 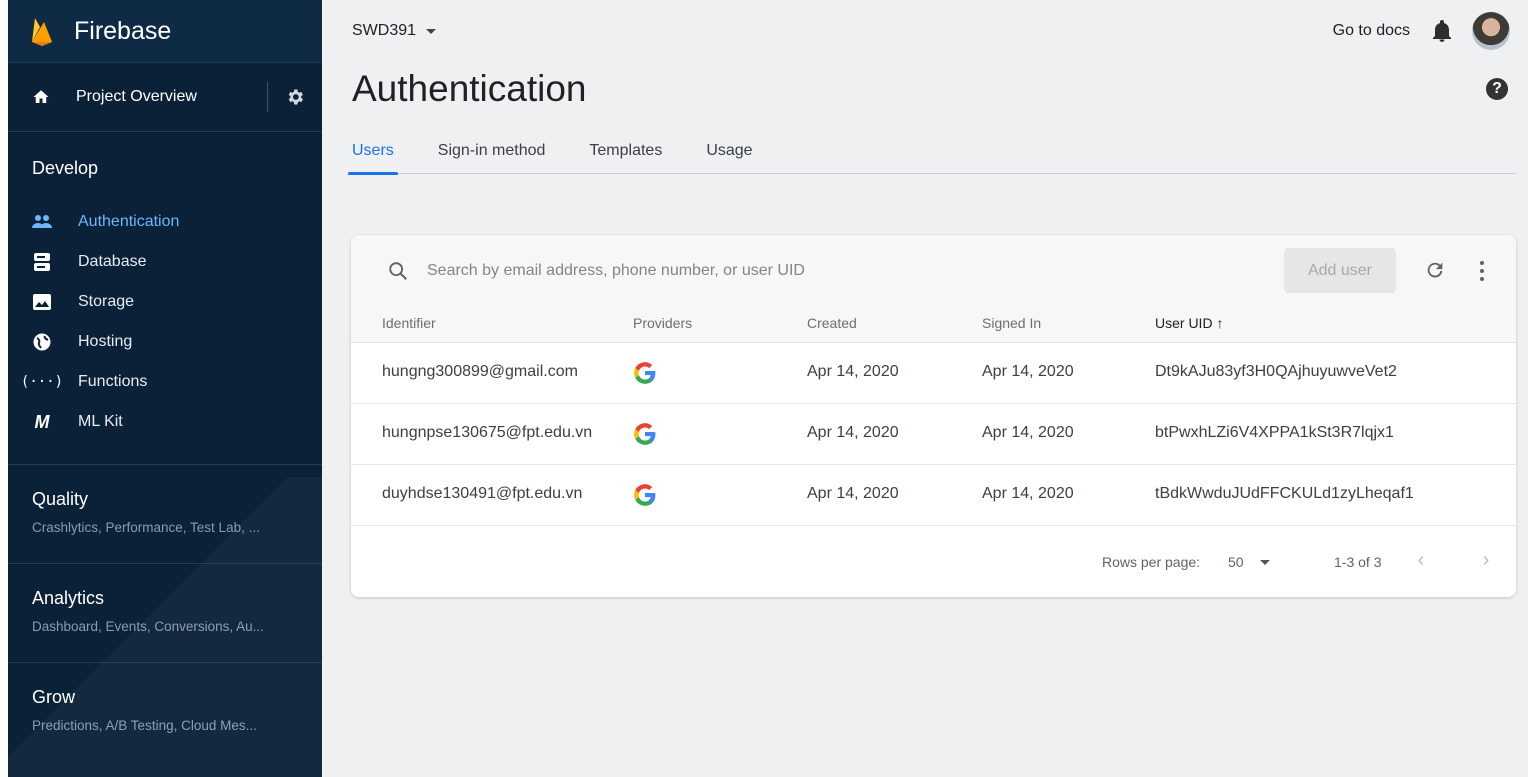 What do you see at coordinates (409, 323) in the screenshot?
I see `column-identifier: Identifier` at bounding box center [409, 323].